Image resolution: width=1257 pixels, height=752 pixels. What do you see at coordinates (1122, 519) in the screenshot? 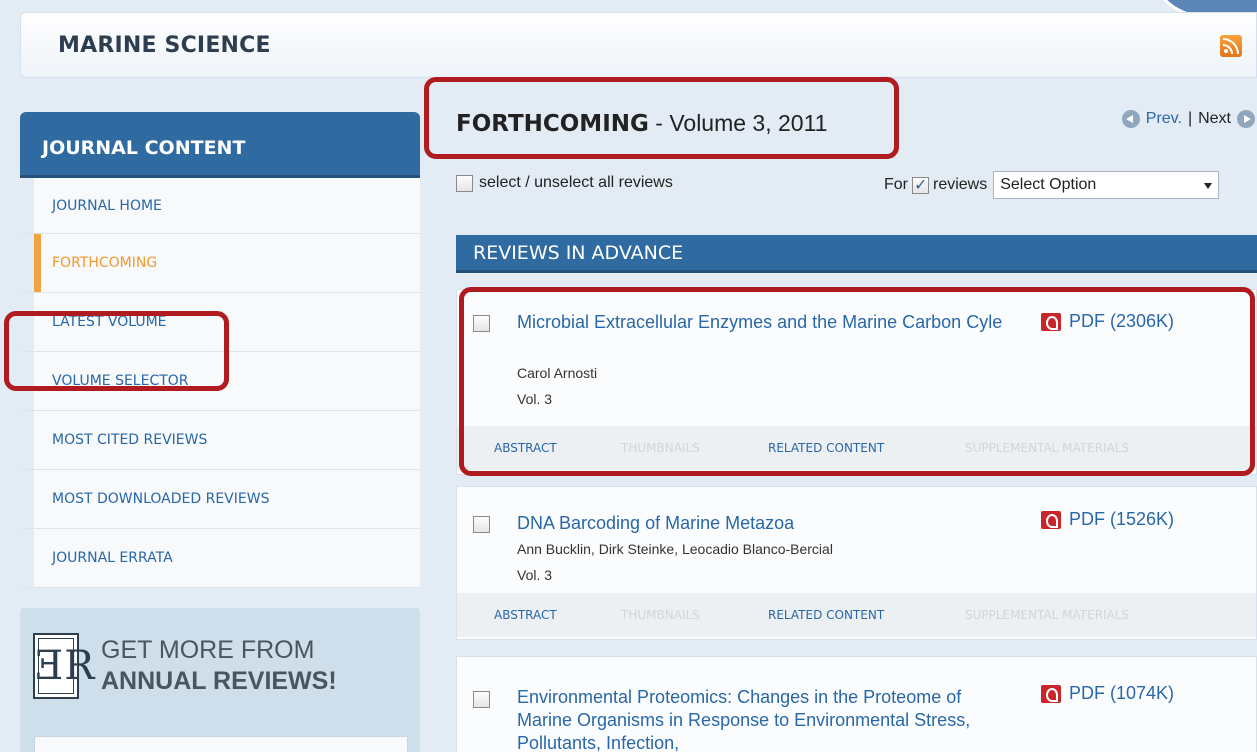
I see `pdf-label: PDF (1526K)` at bounding box center [1122, 519].